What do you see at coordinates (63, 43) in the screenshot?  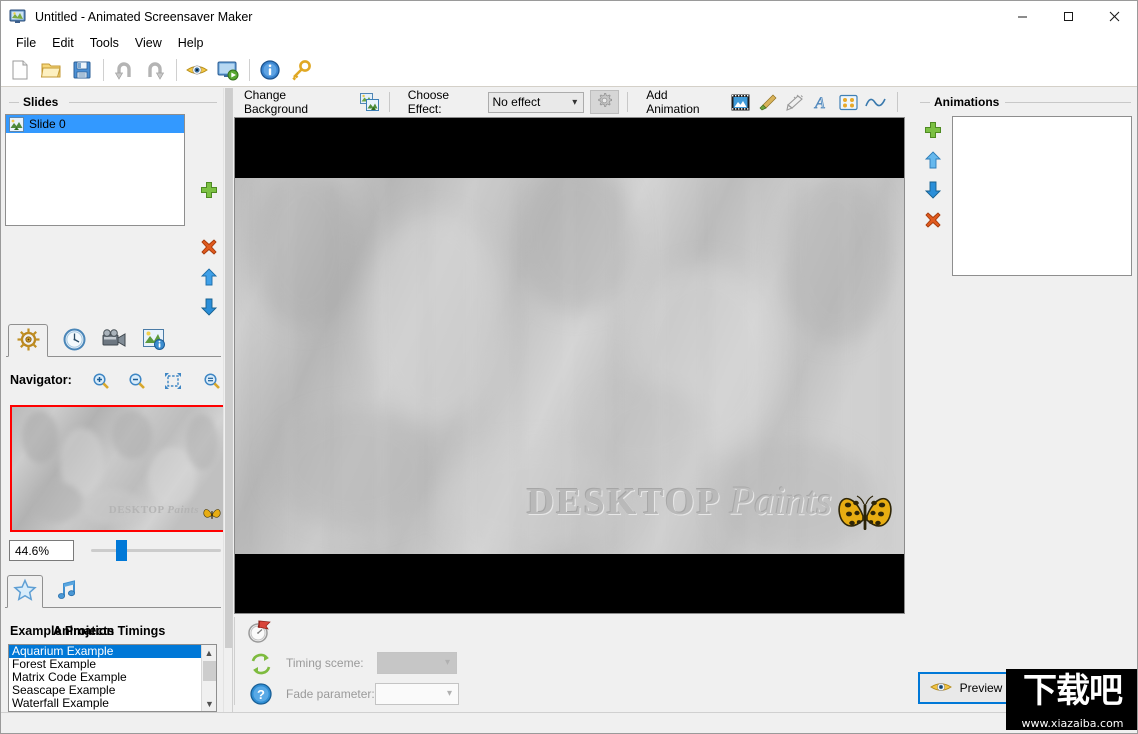 I see `menu-edit: Edit` at bounding box center [63, 43].